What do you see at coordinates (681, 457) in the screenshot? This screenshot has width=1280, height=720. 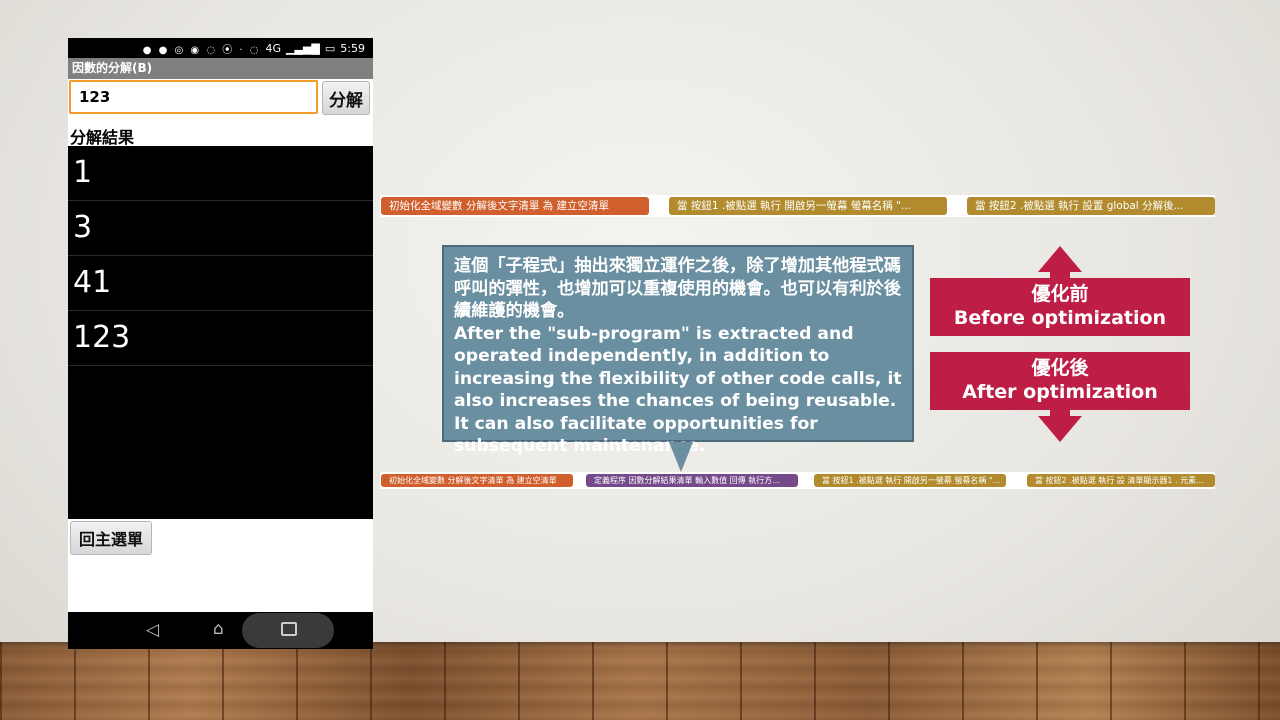 I see `callout-pointer-icon` at bounding box center [681, 457].